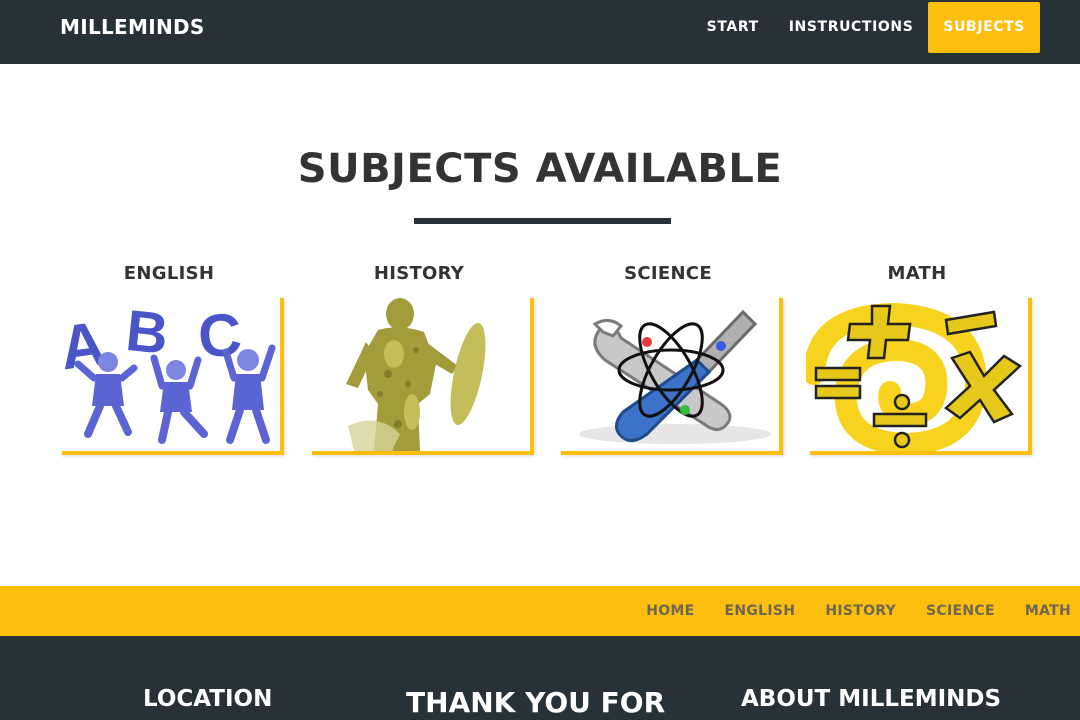  Describe the element at coordinates (536, 702) in the screenshot. I see `footer-heading-thanks: THANK YOU FOR` at that location.